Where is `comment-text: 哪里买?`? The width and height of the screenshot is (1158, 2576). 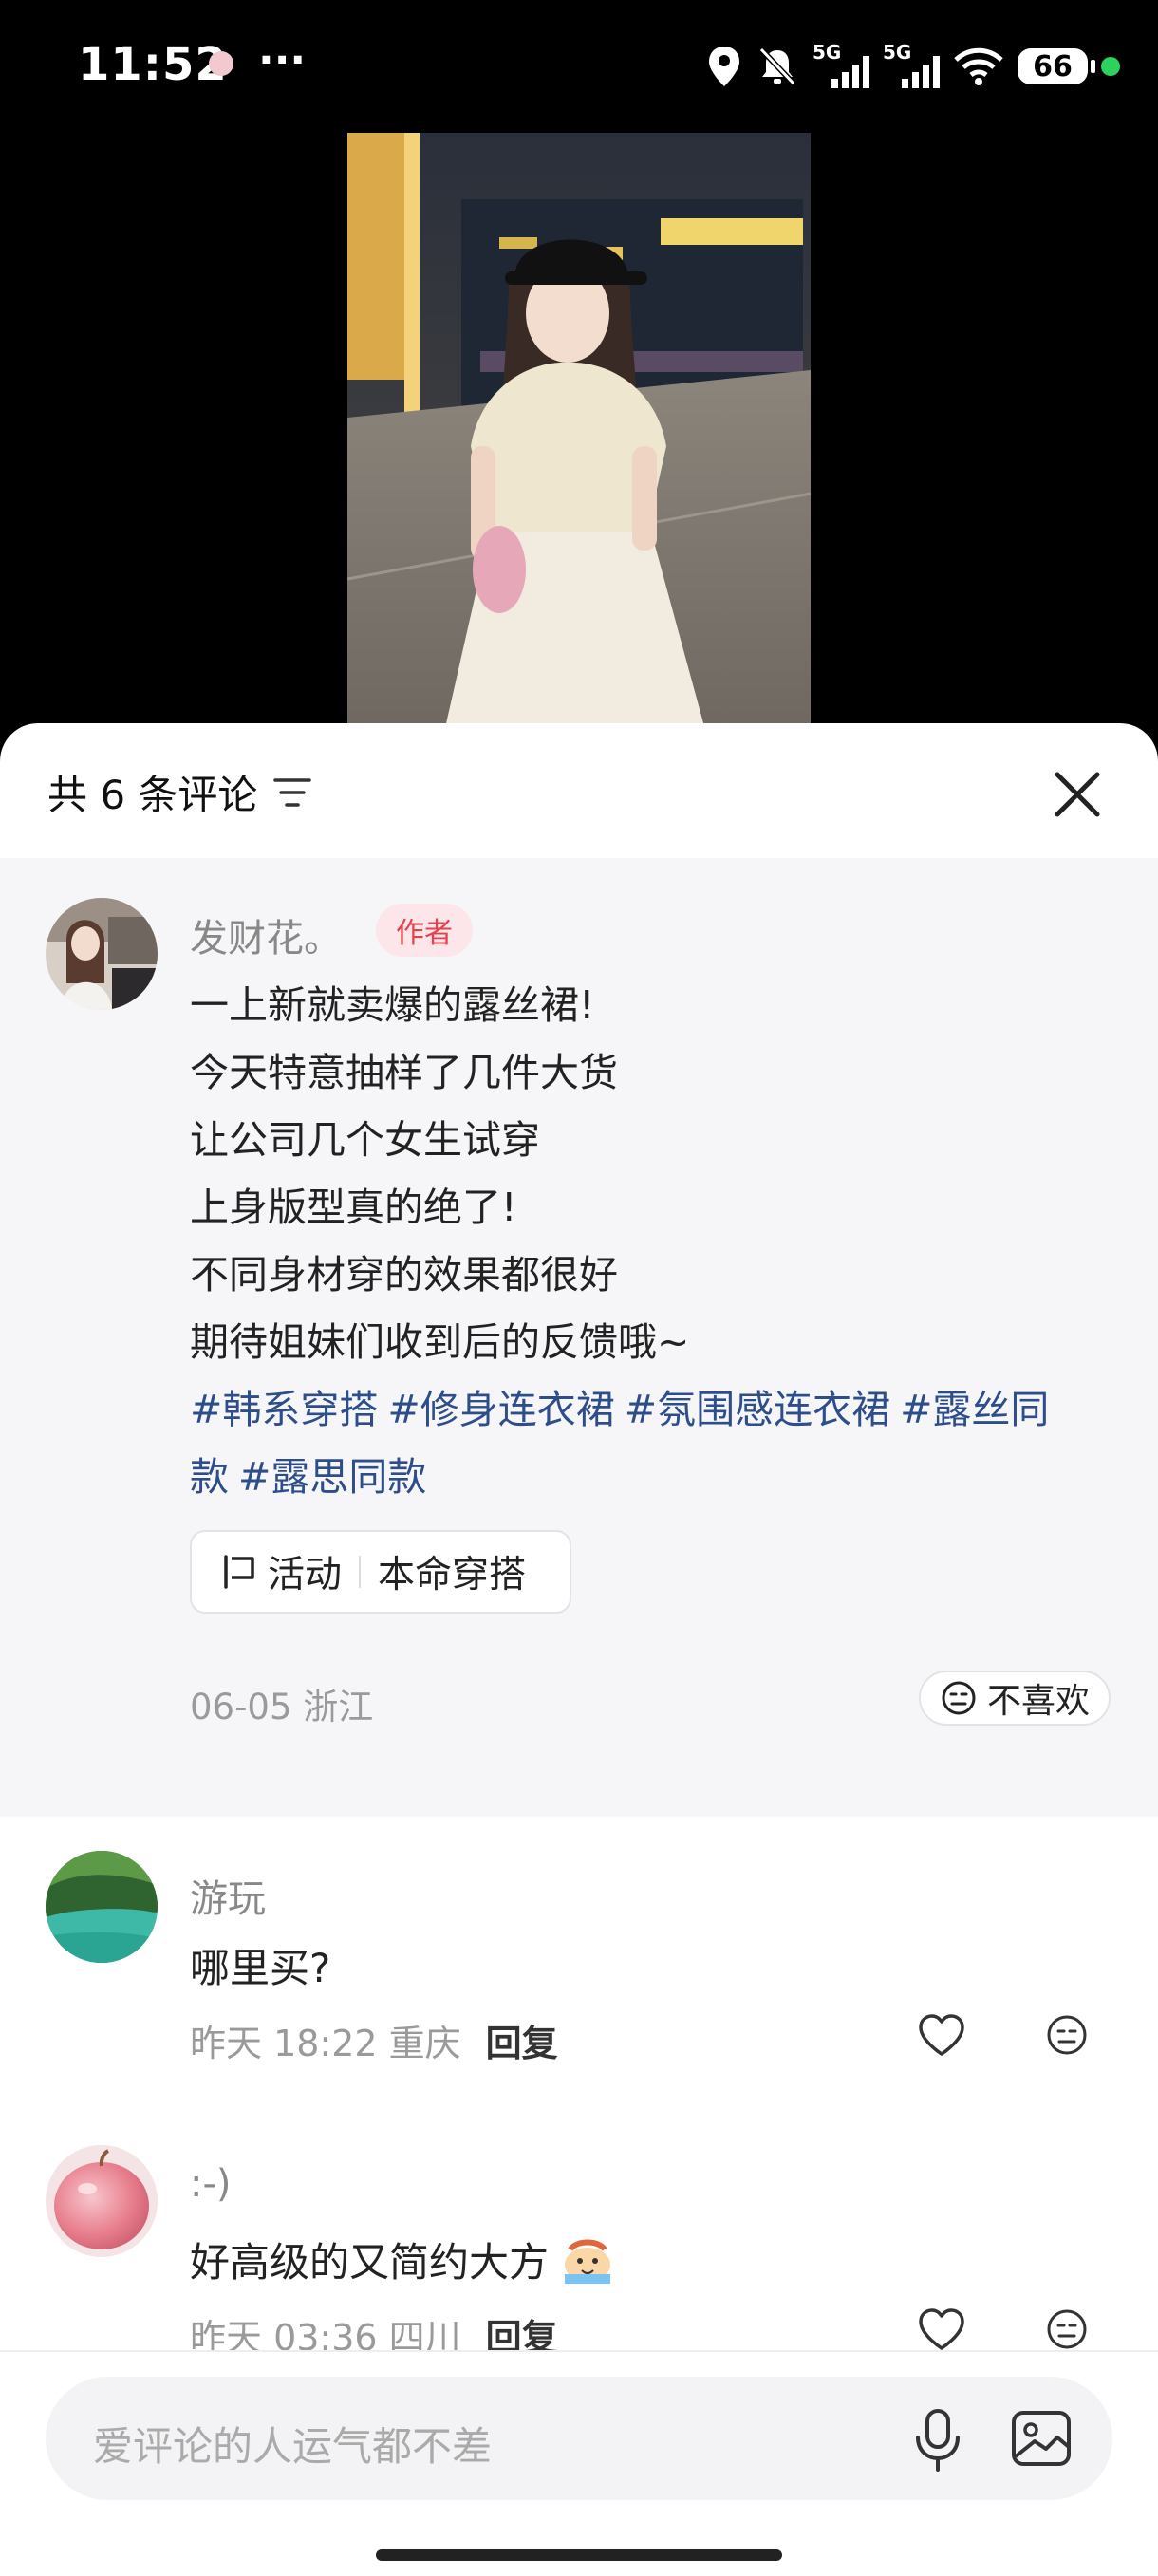
comment-text: 哪里买? is located at coordinates (260, 1968).